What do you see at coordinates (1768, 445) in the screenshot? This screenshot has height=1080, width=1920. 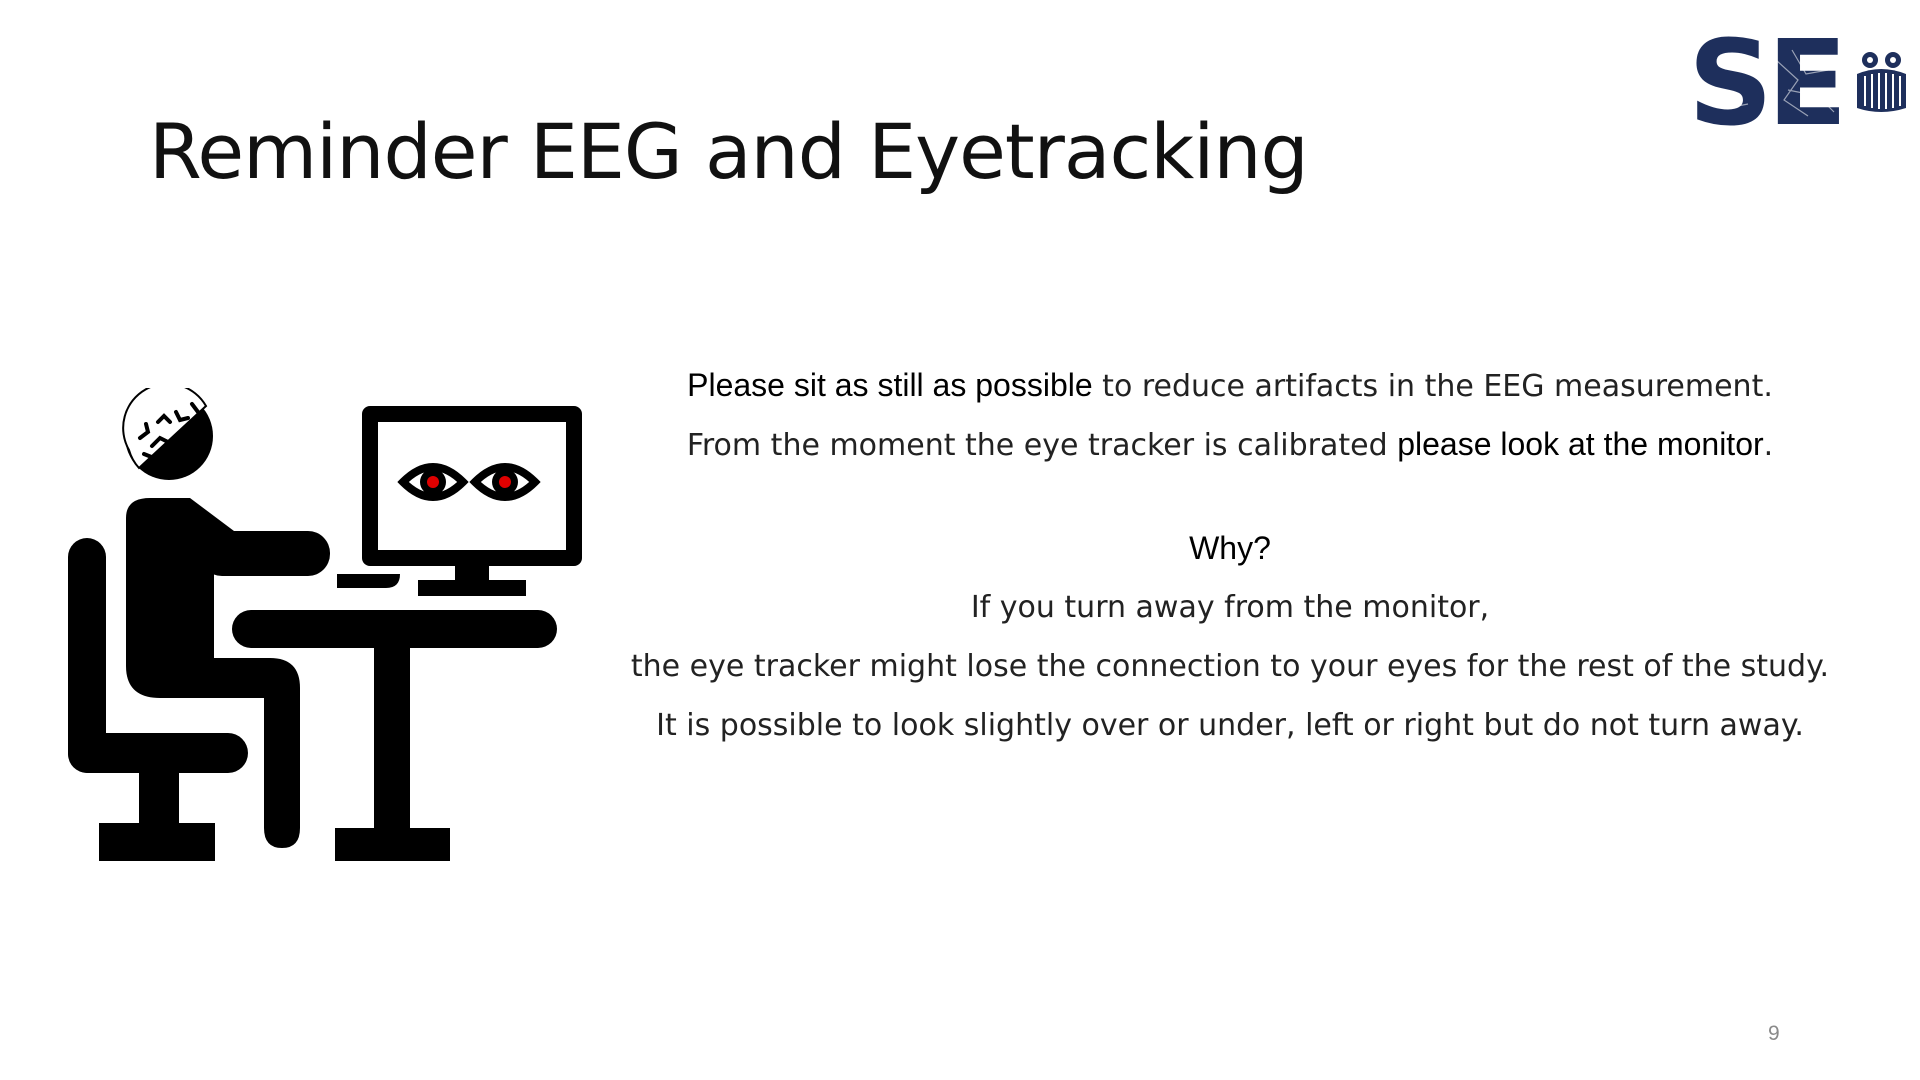 I see `text-period: .` at bounding box center [1768, 445].